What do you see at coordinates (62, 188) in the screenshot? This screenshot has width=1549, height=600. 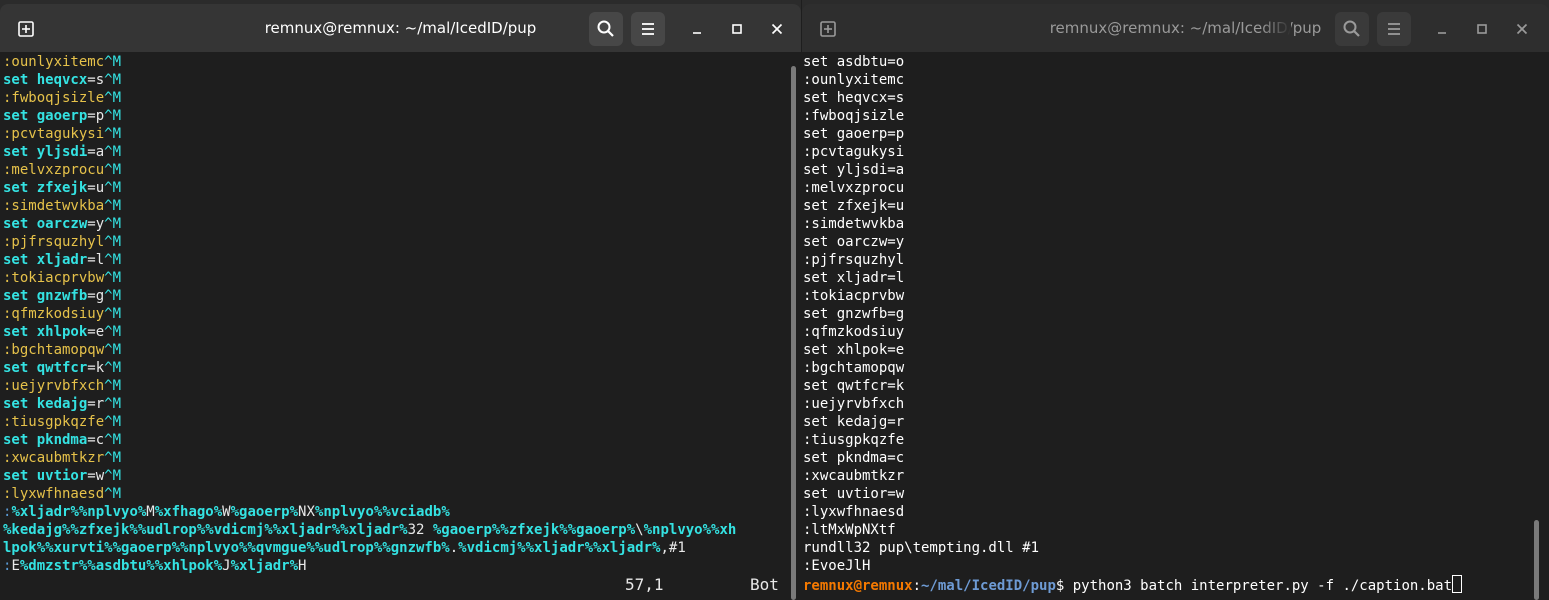 I see `code-token: zfxejk` at bounding box center [62, 188].